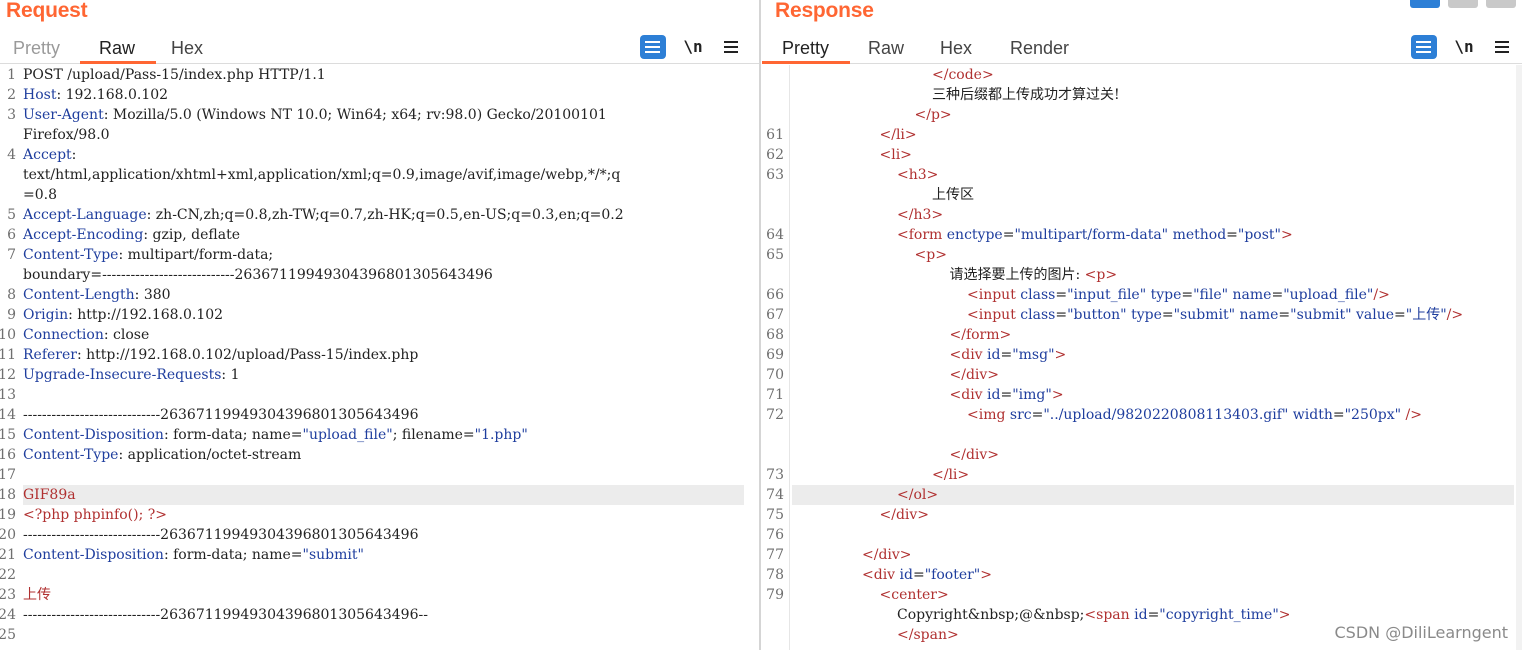 This screenshot has width=1522, height=650. What do you see at coordinates (805, 48) in the screenshot?
I see `response-tab-pretty: Pretty` at bounding box center [805, 48].